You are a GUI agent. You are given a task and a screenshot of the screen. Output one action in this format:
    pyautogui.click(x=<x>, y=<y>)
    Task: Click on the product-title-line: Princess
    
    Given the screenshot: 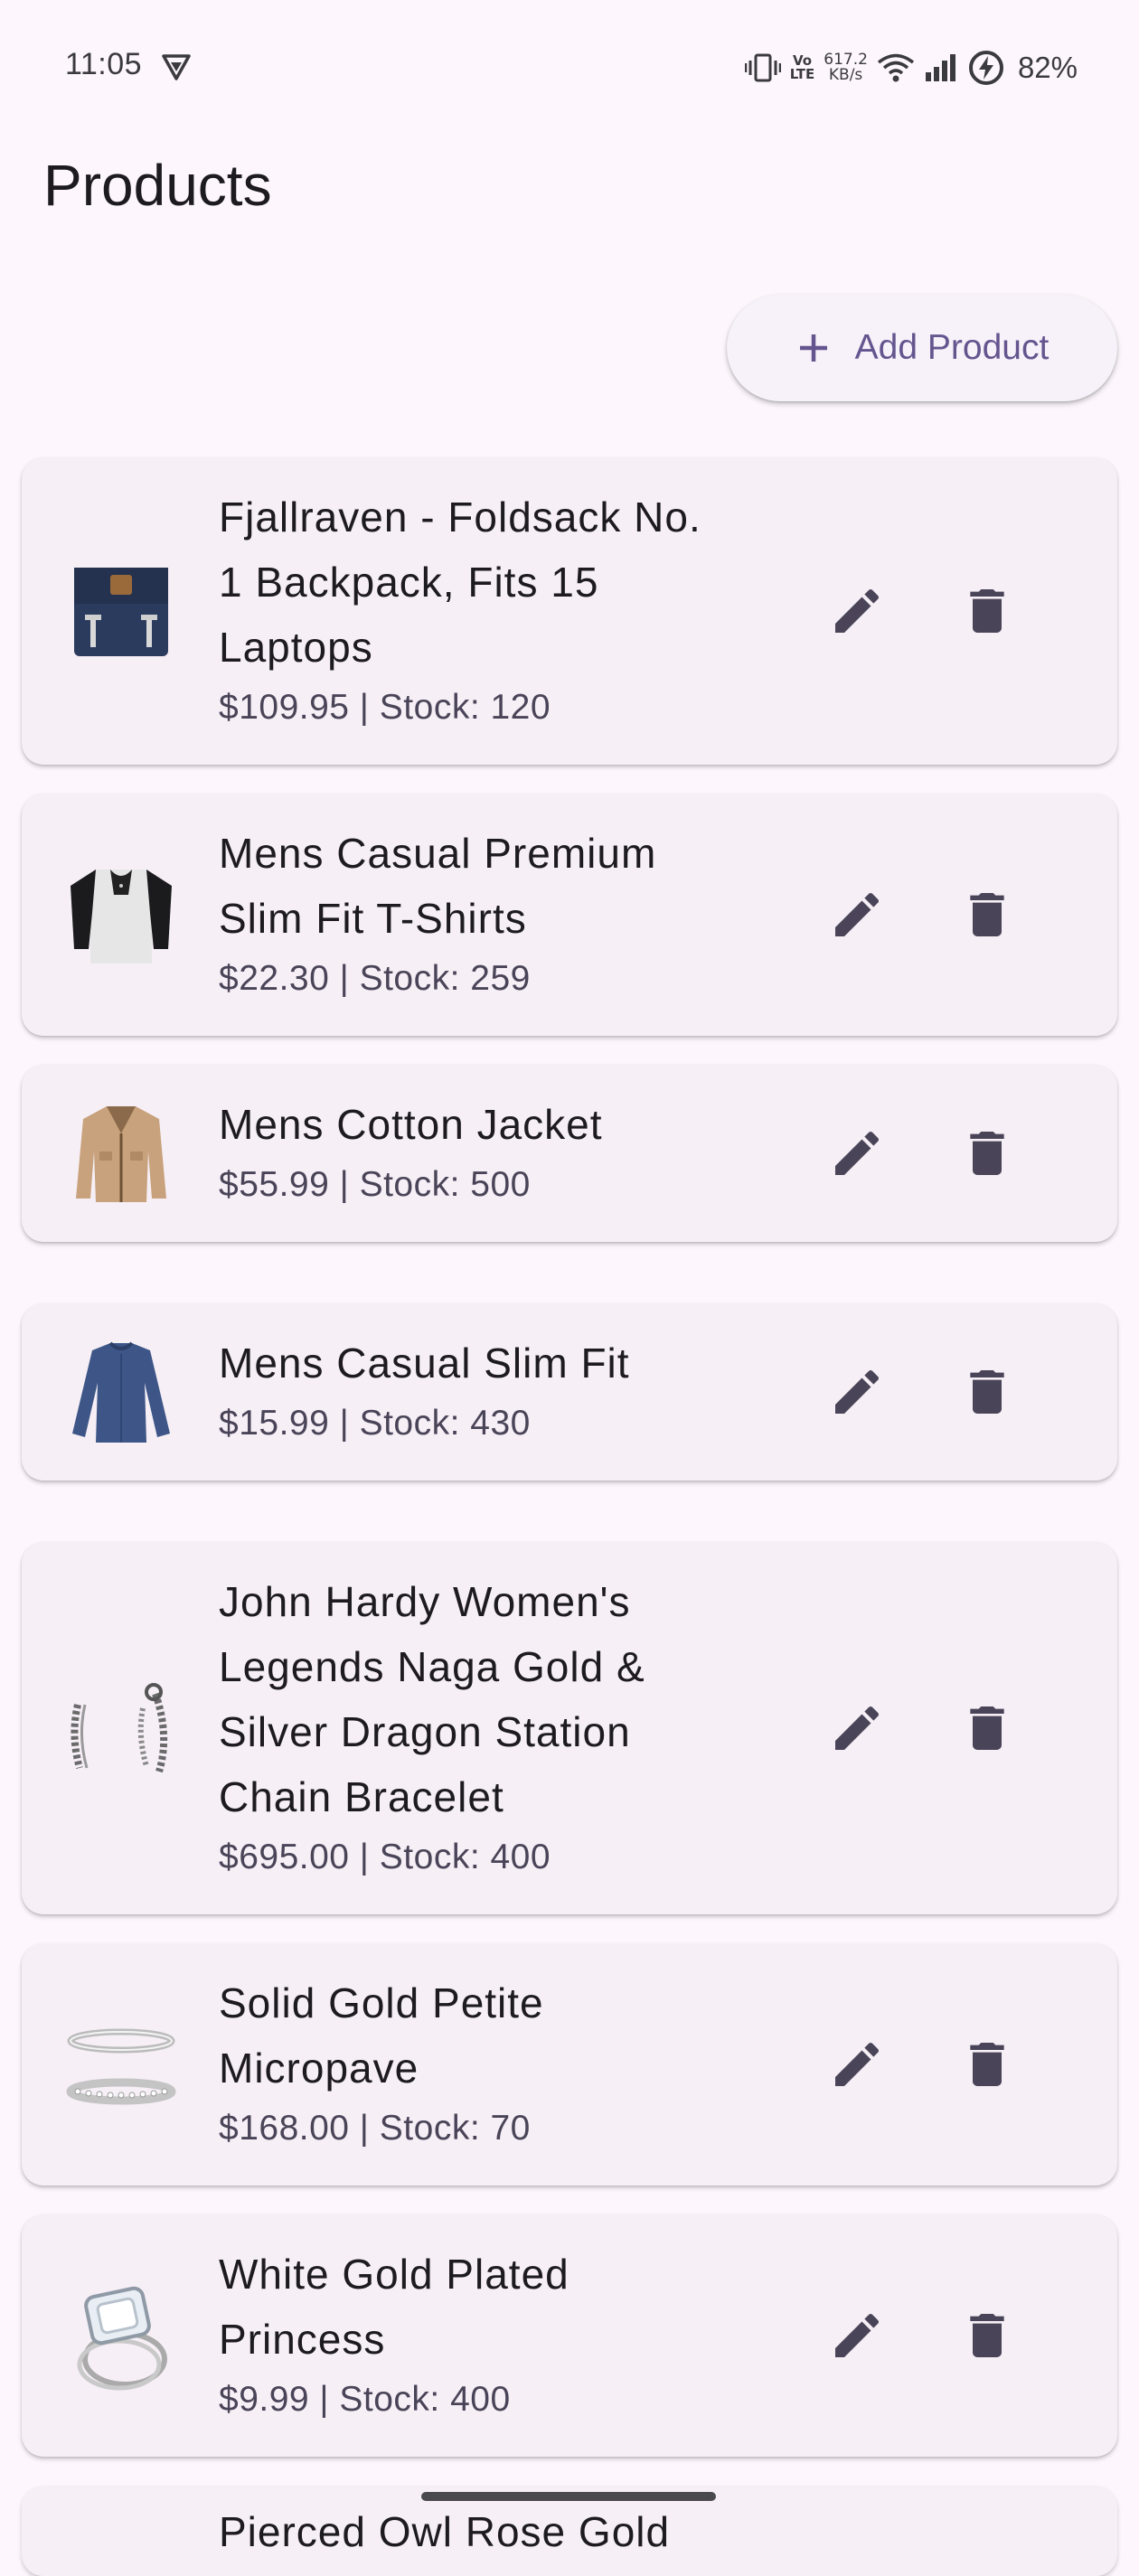 What is the action you would take?
    pyautogui.click(x=302, y=2340)
    